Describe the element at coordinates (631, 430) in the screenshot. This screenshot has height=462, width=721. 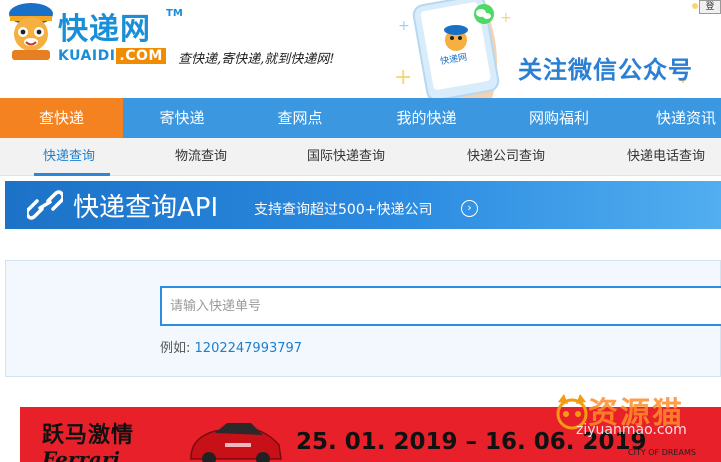
I see `watermark-url: ziyuanmao.com` at that location.